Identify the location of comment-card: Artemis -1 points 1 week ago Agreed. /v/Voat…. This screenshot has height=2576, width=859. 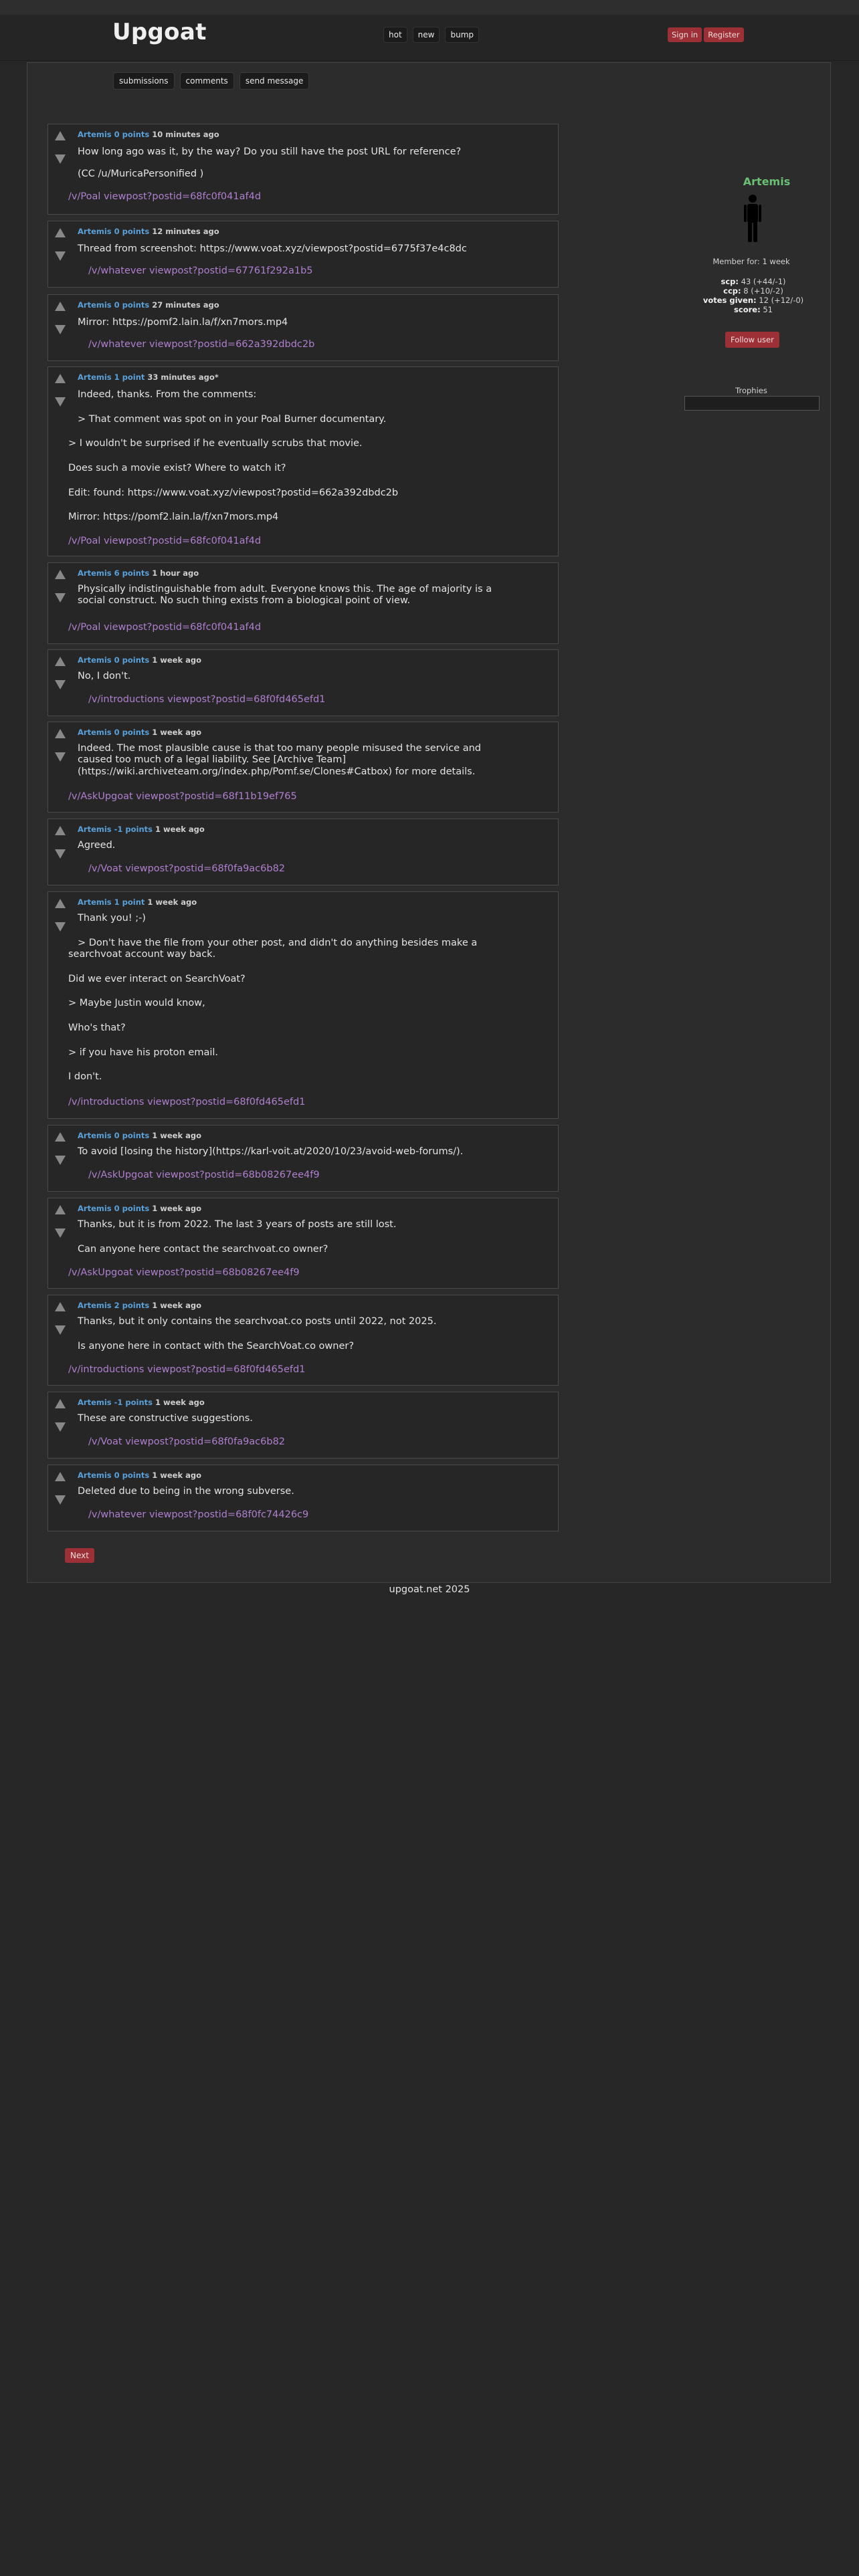
(303, 852).